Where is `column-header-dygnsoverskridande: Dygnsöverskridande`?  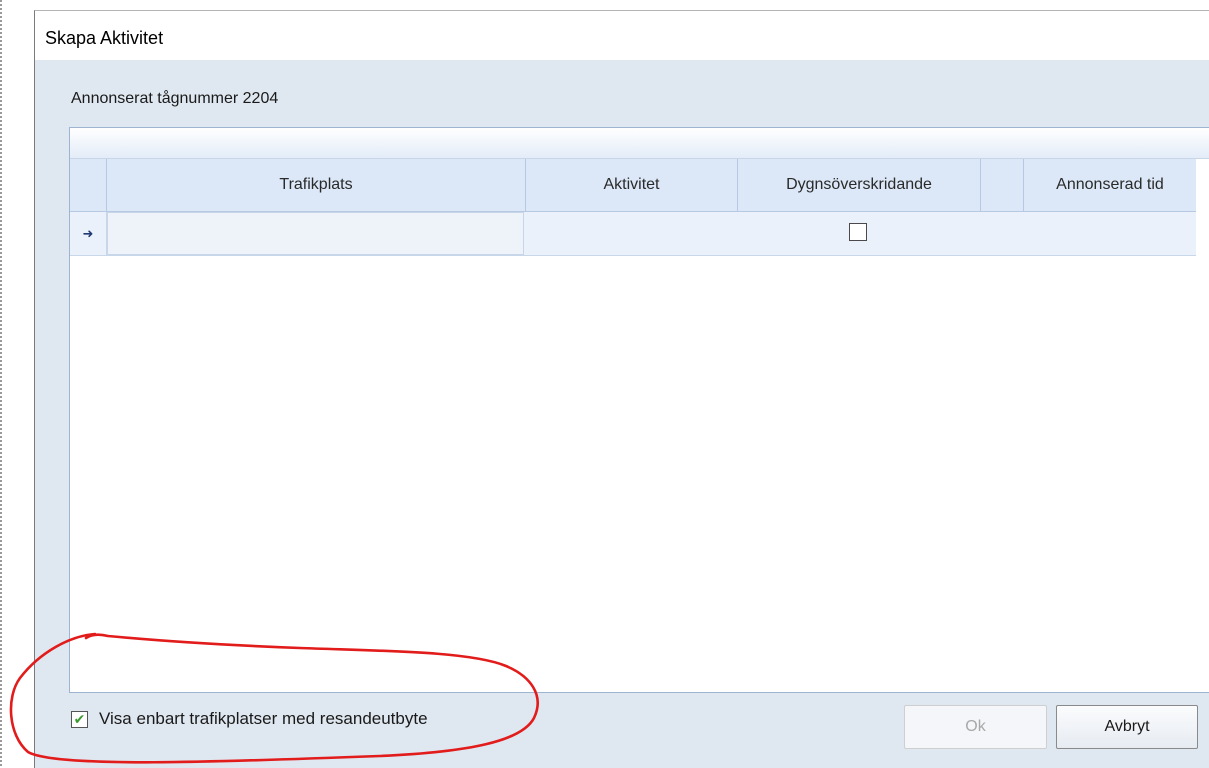
column-header-dygnsoverskridande: Dygnsöverskridande is located at coordinates (859, 185).